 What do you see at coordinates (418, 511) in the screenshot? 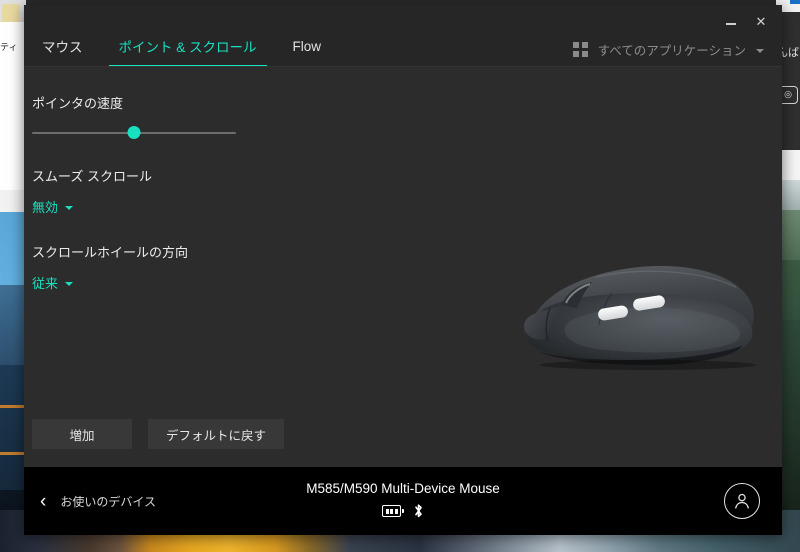
I see `bluetooth-icon` at bounding box center [418, 511].